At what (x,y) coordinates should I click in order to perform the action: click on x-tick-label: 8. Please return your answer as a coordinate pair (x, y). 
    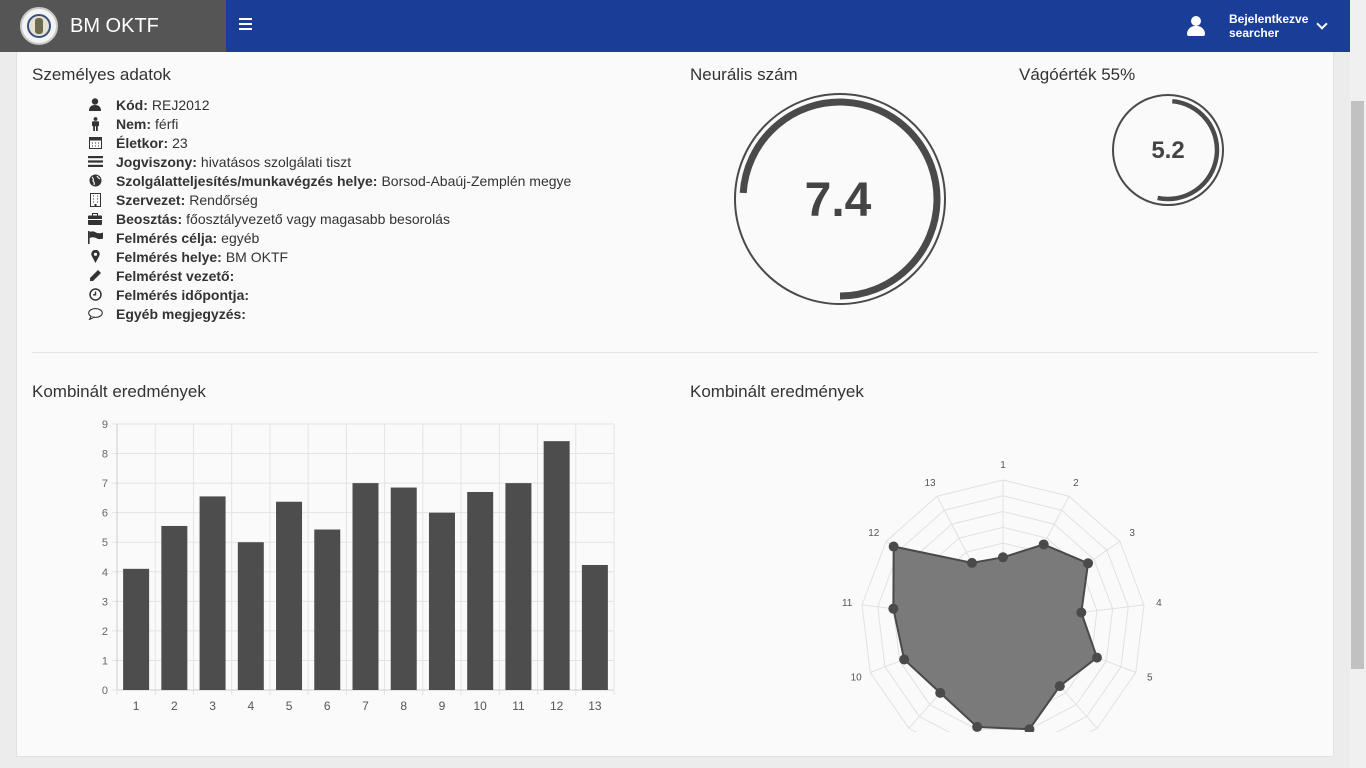
    Looking at the image, I should click on (403, 706).